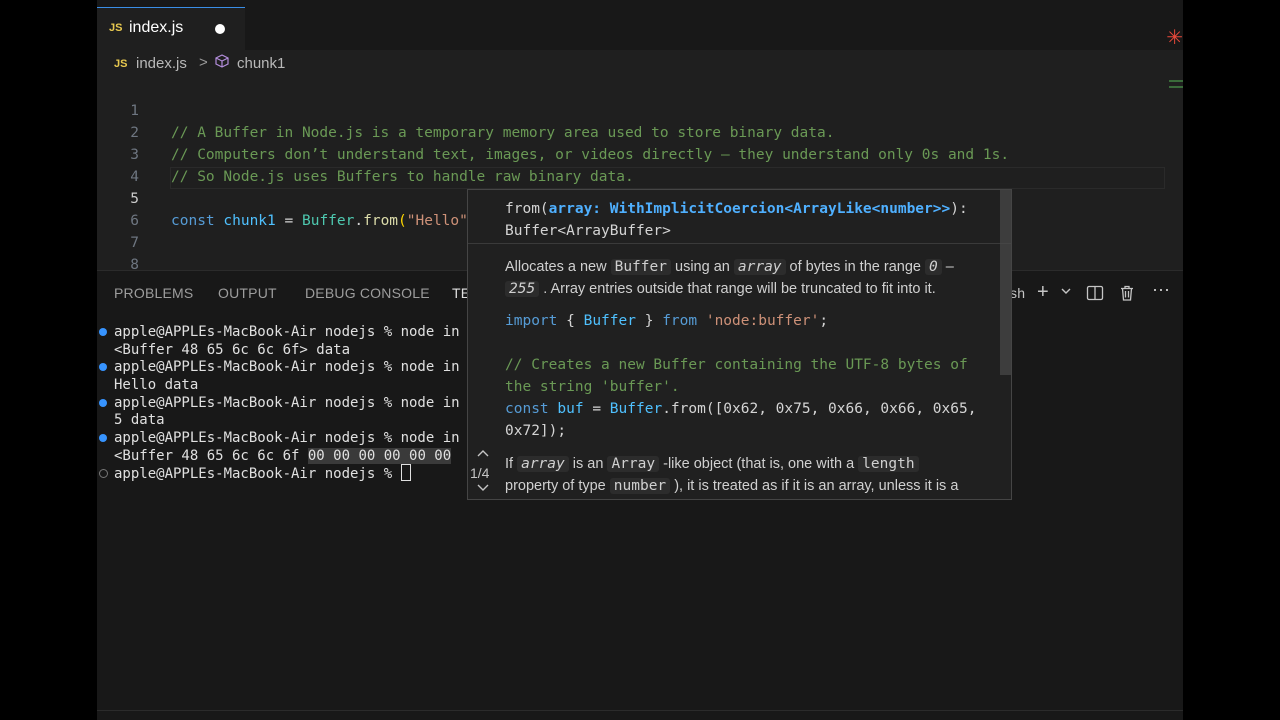  I want to click on terminal-line: 5 data, so click(139, 420).